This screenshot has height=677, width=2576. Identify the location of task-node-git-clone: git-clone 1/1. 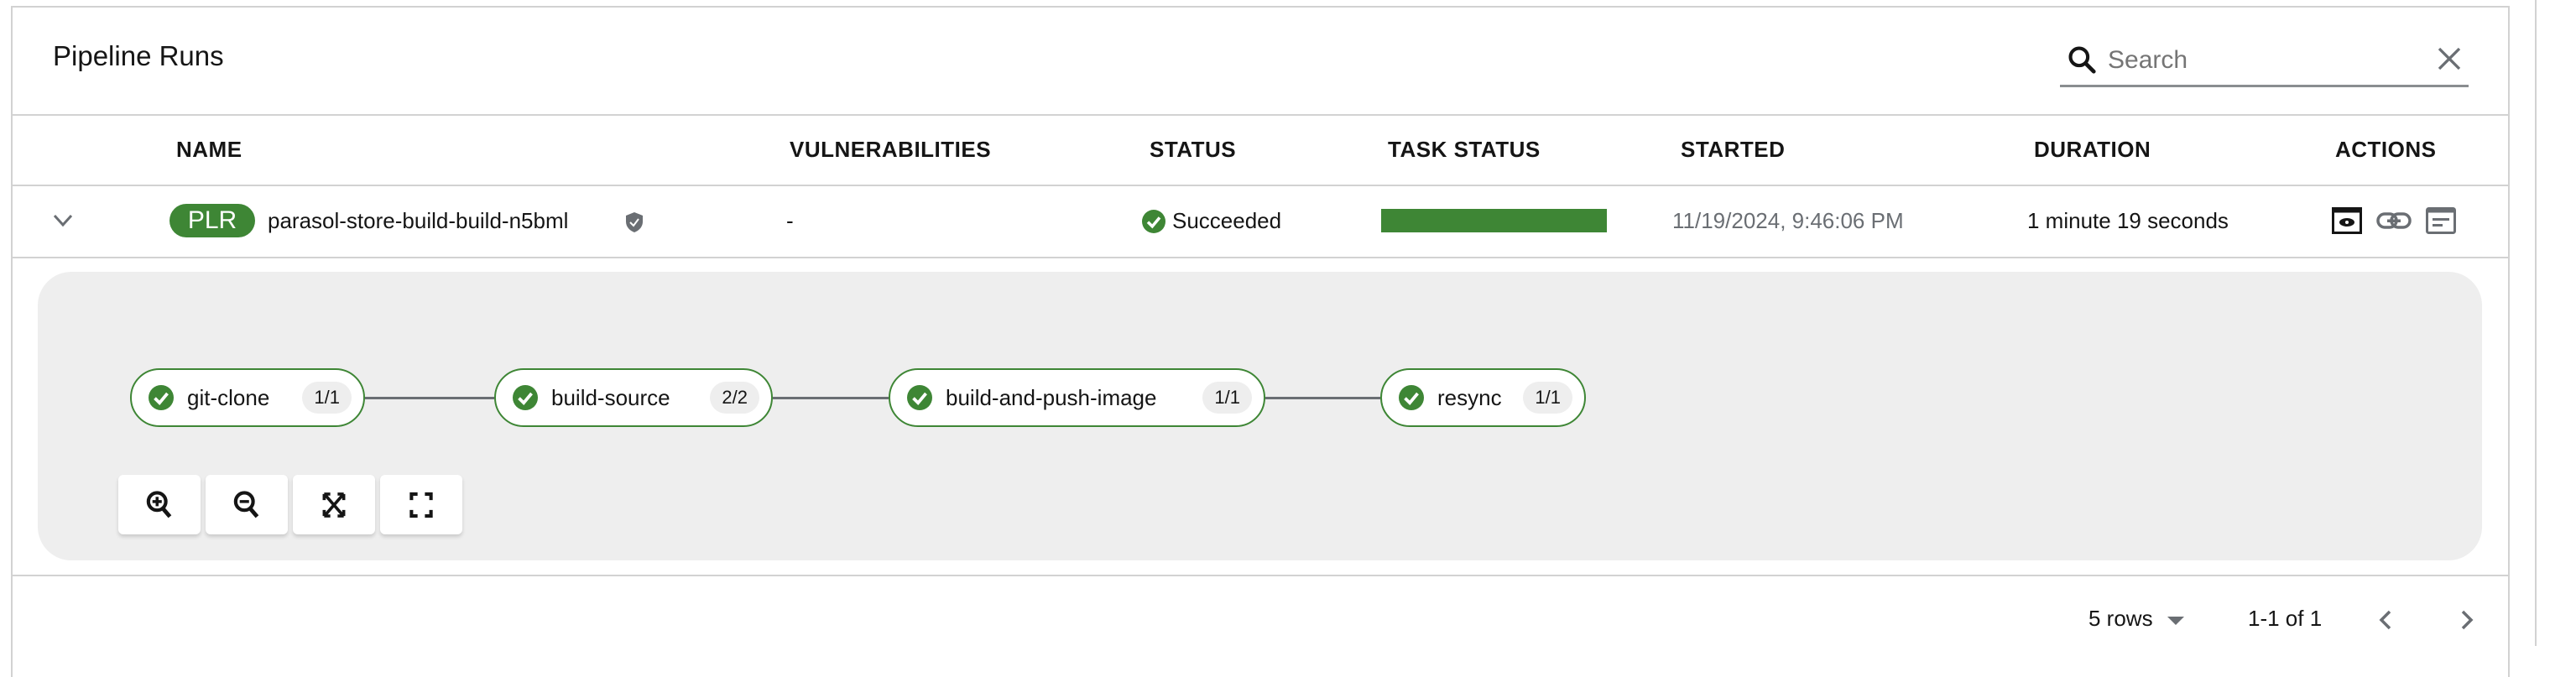
(247, 398).